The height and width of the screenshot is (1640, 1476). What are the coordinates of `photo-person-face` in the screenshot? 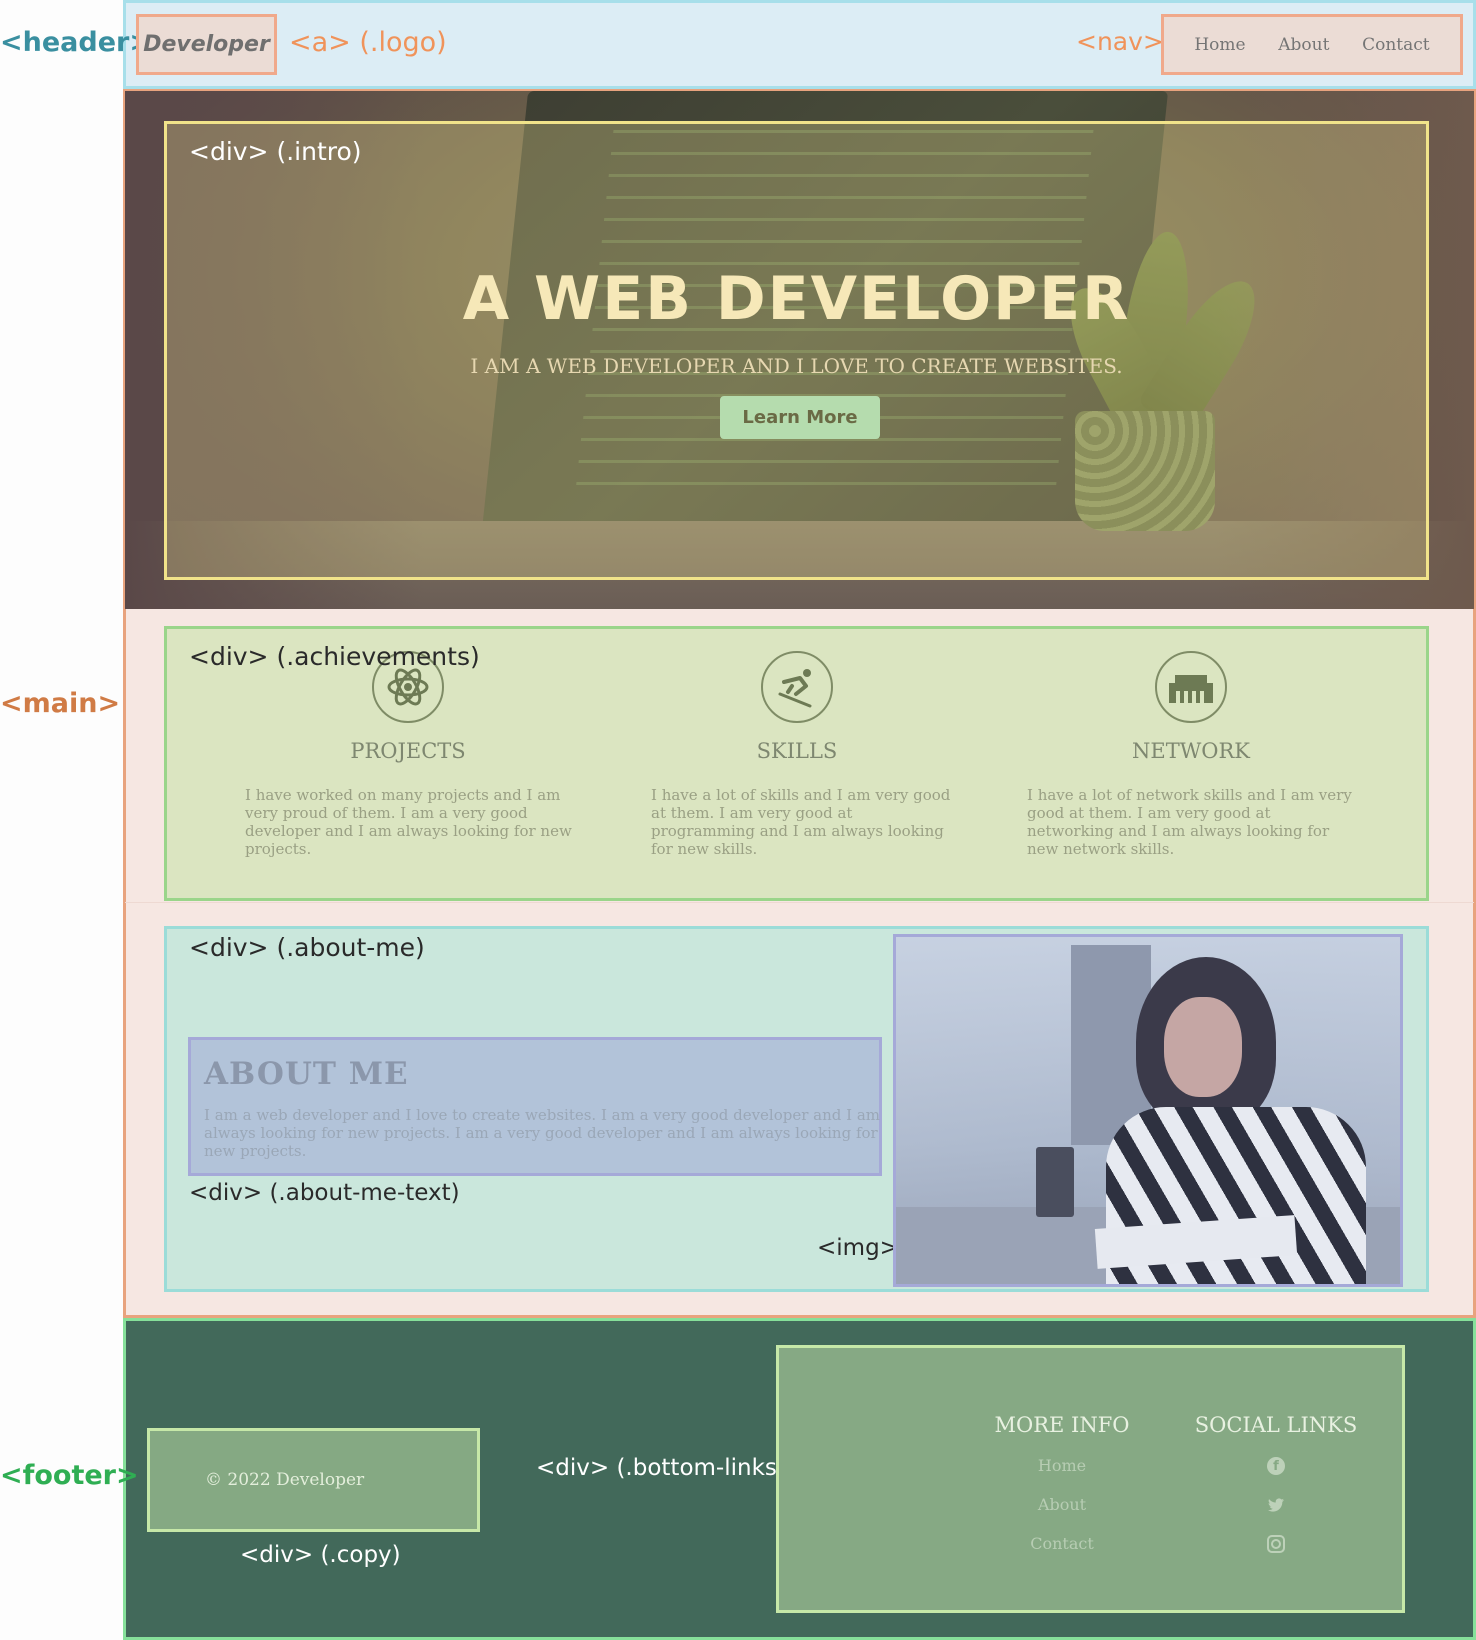 It's located at (1203, 1047).